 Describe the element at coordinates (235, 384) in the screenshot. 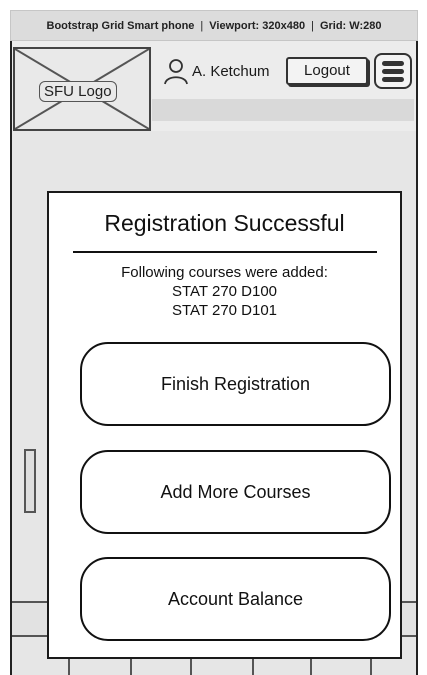

I see `finish-registration-button: Finish Registration` at that location.